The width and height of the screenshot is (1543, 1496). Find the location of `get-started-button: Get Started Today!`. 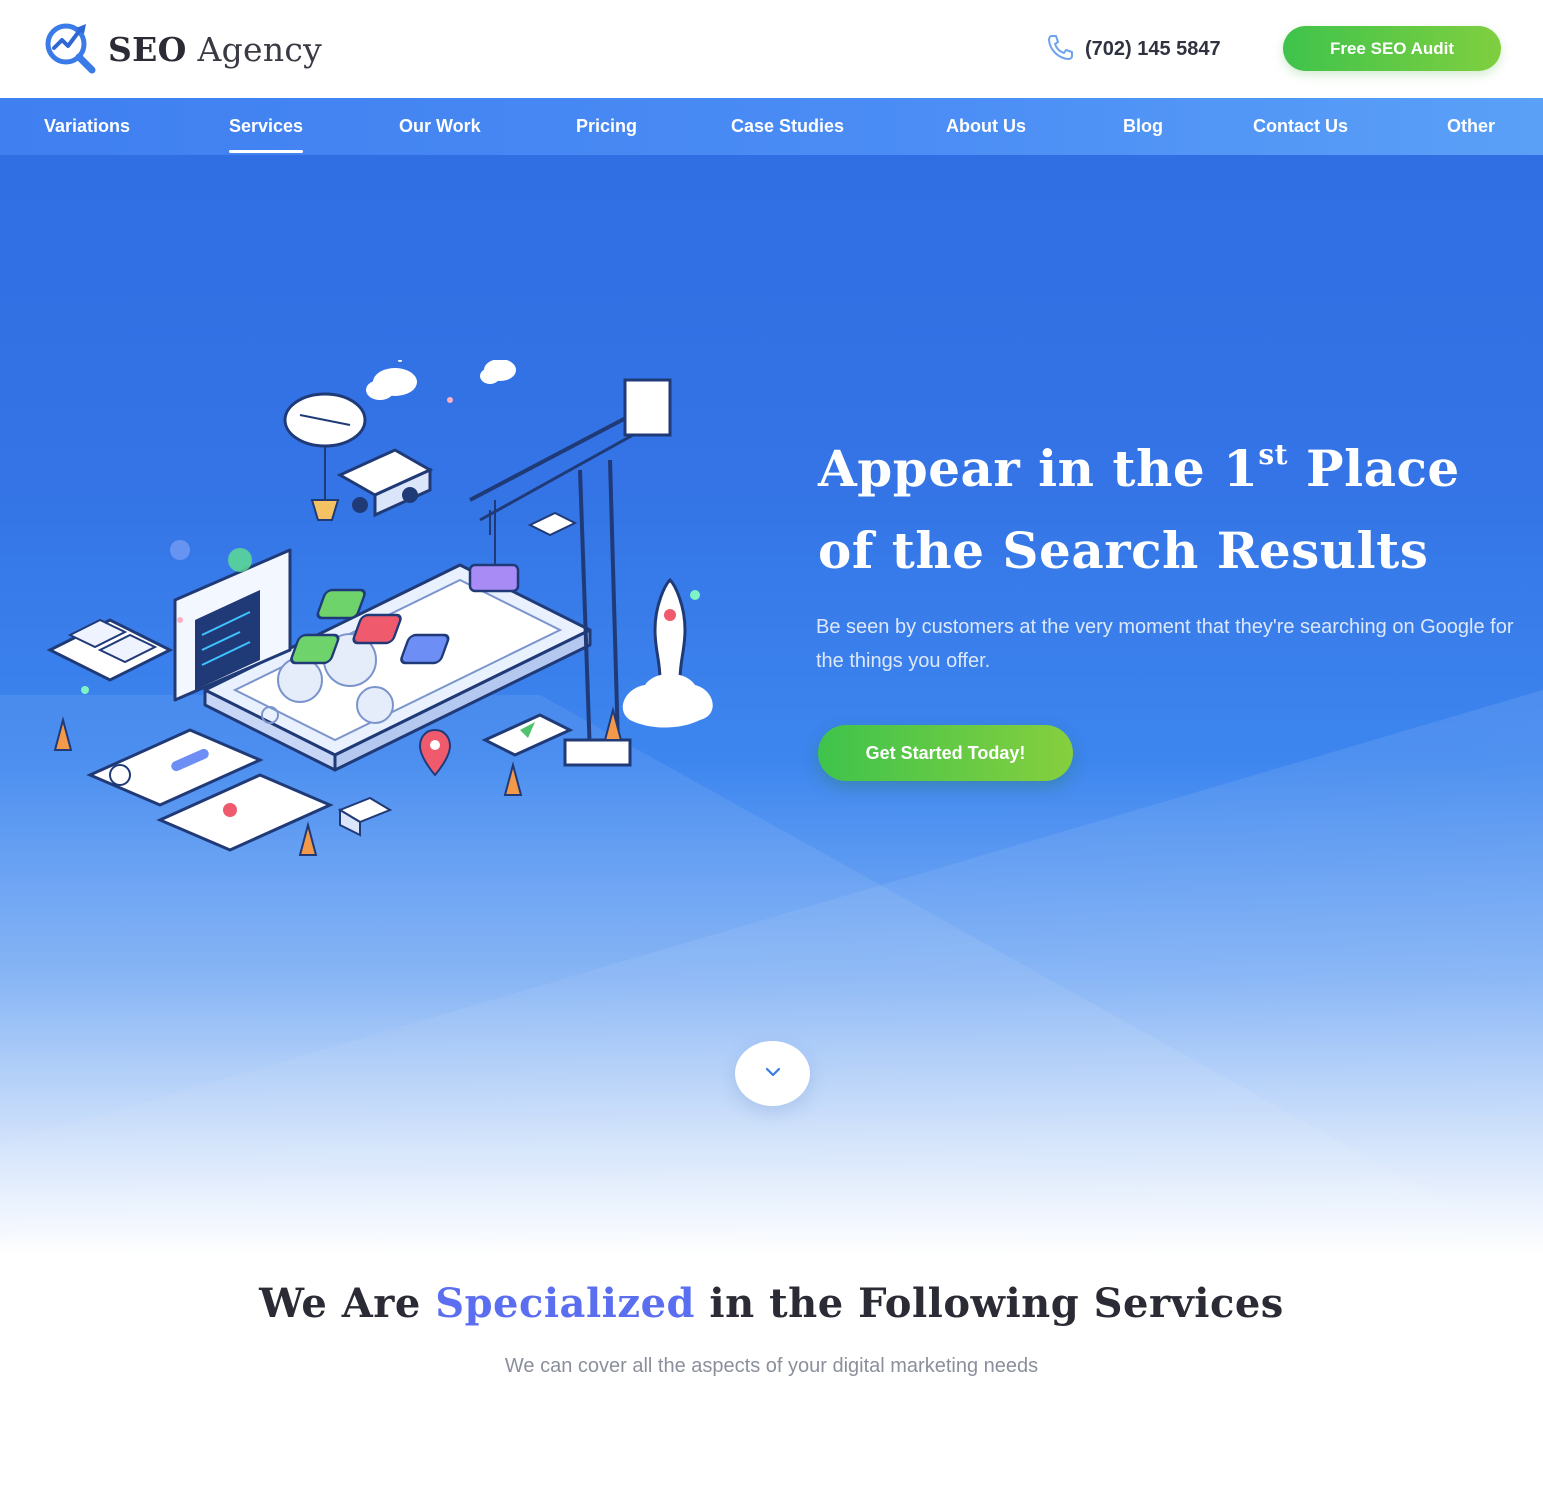

get-started-button: Get Started Today! is located at coordinates (945, 753).